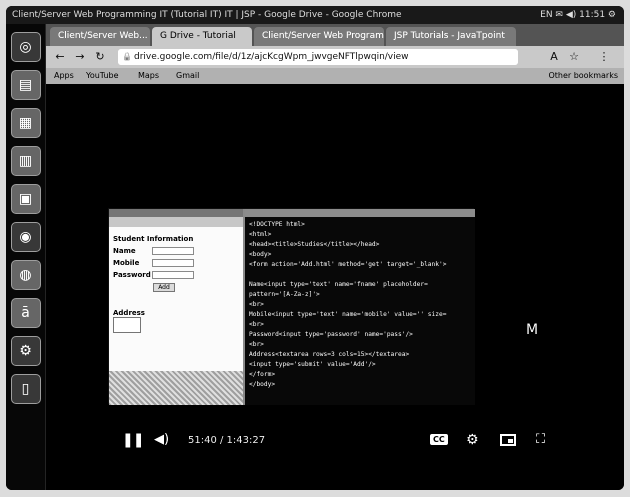 This screenshot has width=630, height=497. Describe the element at coordinates (102, 76) in the screenshot. I see `bookmark-youtube: YouTube` at that location.